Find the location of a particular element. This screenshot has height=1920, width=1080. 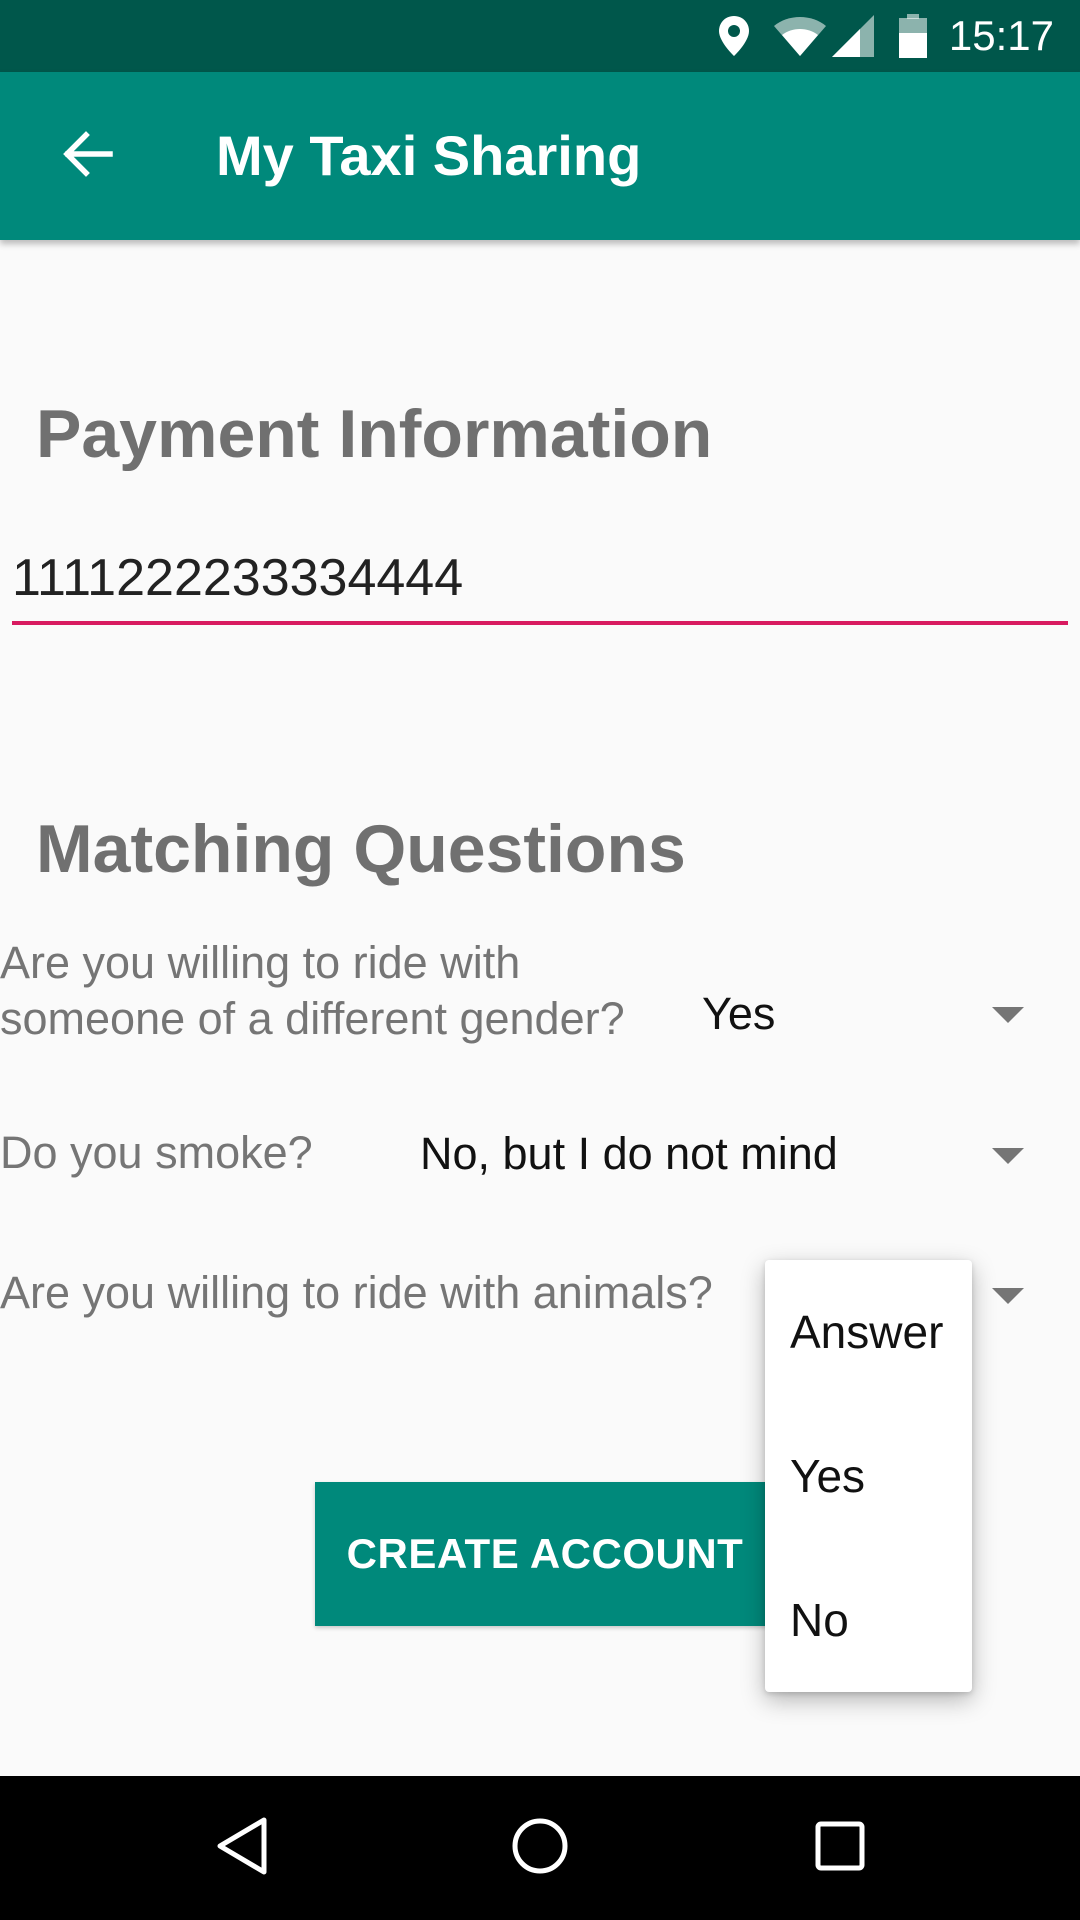

arrow-back-icon is located at coordinates (88, 156).